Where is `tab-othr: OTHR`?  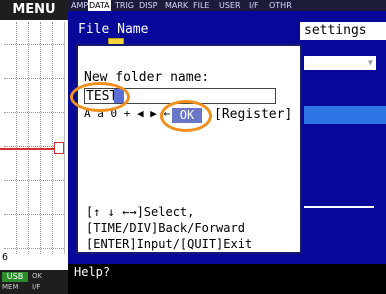
tab-othr: OTHR is located at coordinates (280, 5).